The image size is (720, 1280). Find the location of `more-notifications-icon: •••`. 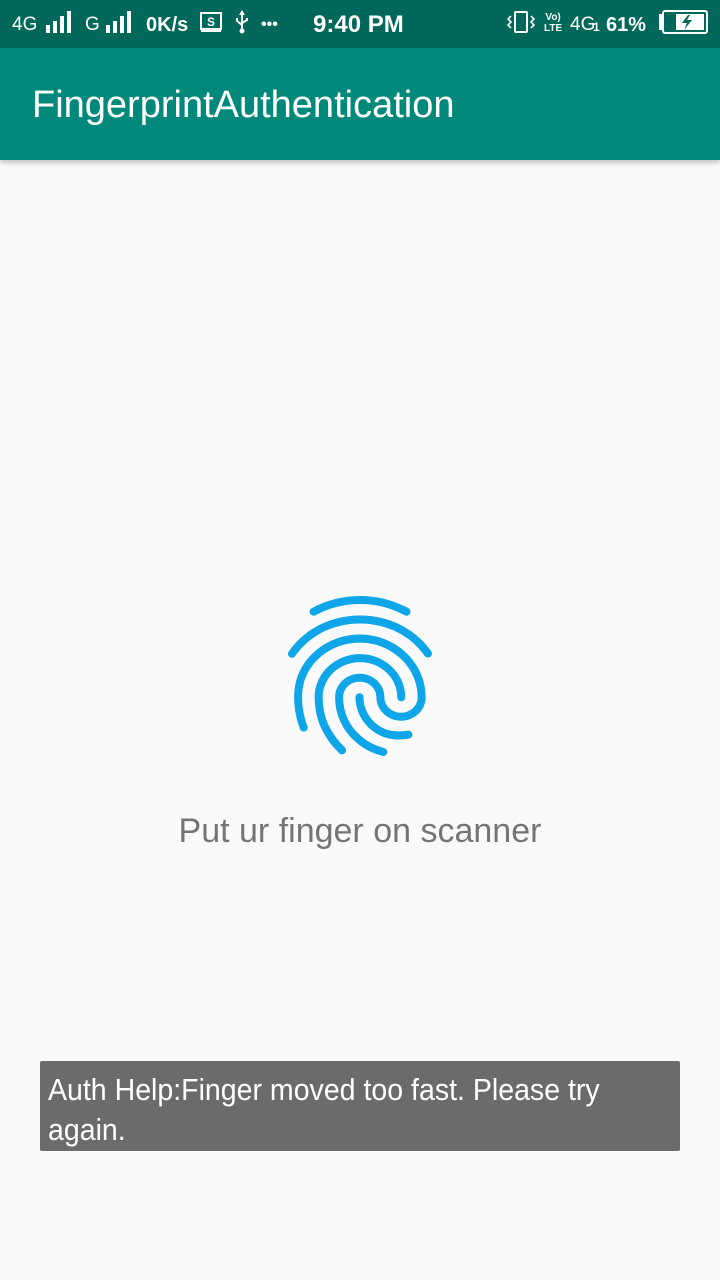

more-notifications-icon: ••• is located at coordinates (269, 24).